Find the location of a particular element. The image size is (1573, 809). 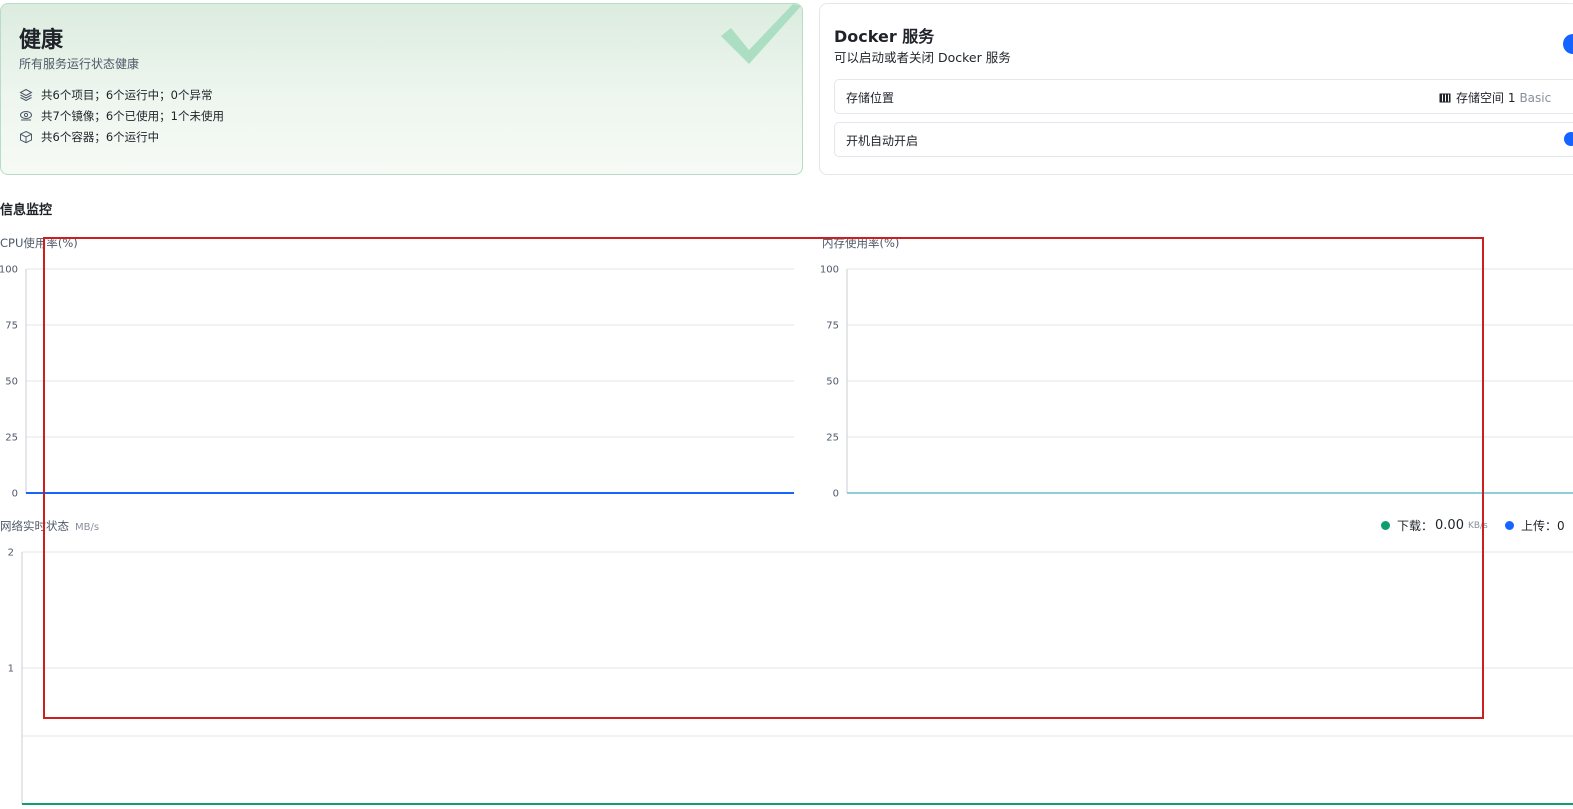

memory-chart-tick-label: 100 is located at coordinates (829, 270).